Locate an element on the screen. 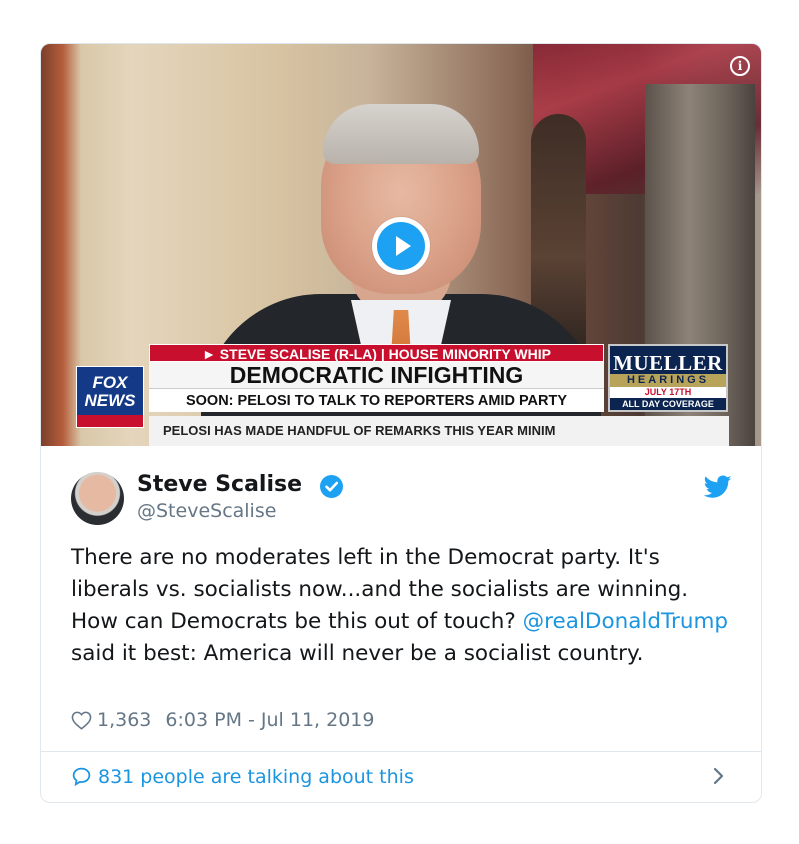  speech-bubble-icon is located at coordinates (81, 781).